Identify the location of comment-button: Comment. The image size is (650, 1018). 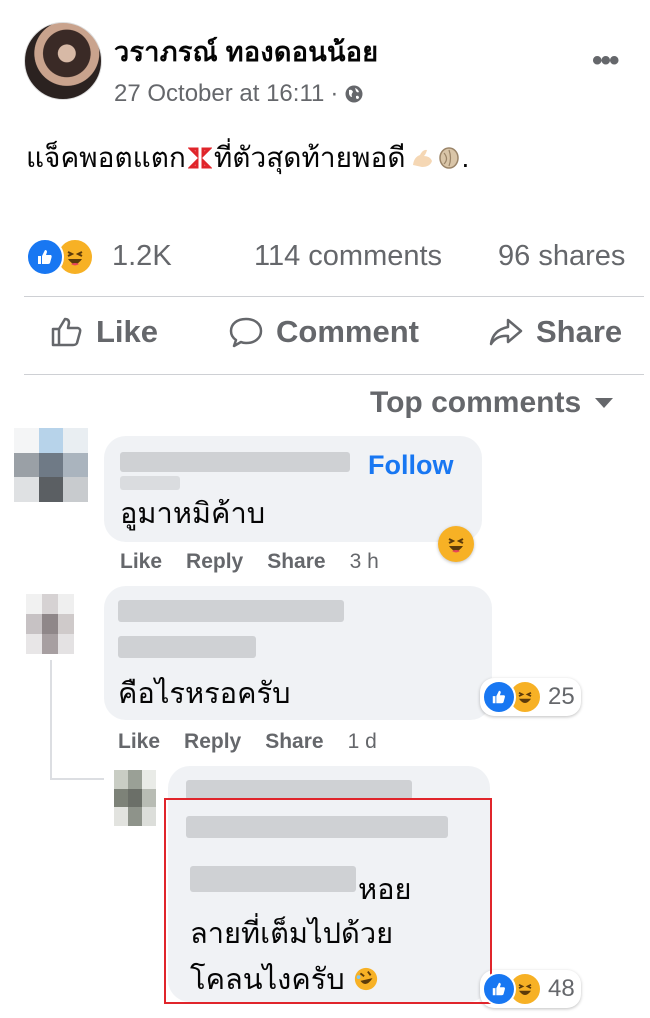
(323, 332).